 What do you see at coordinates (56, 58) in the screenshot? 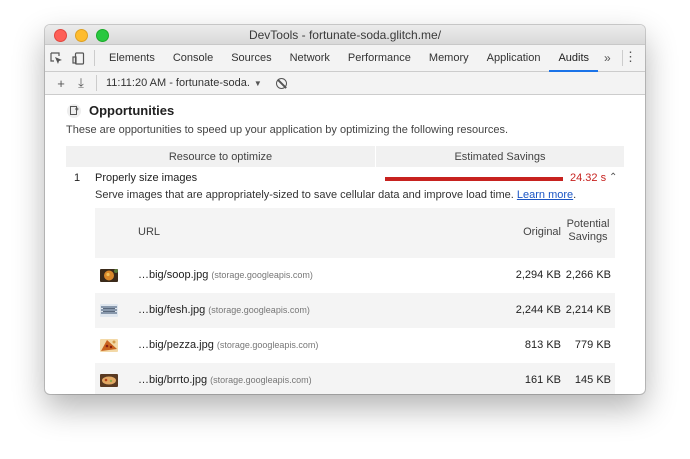
I see `inspect-element-icon` at bounding box center [56, 58].